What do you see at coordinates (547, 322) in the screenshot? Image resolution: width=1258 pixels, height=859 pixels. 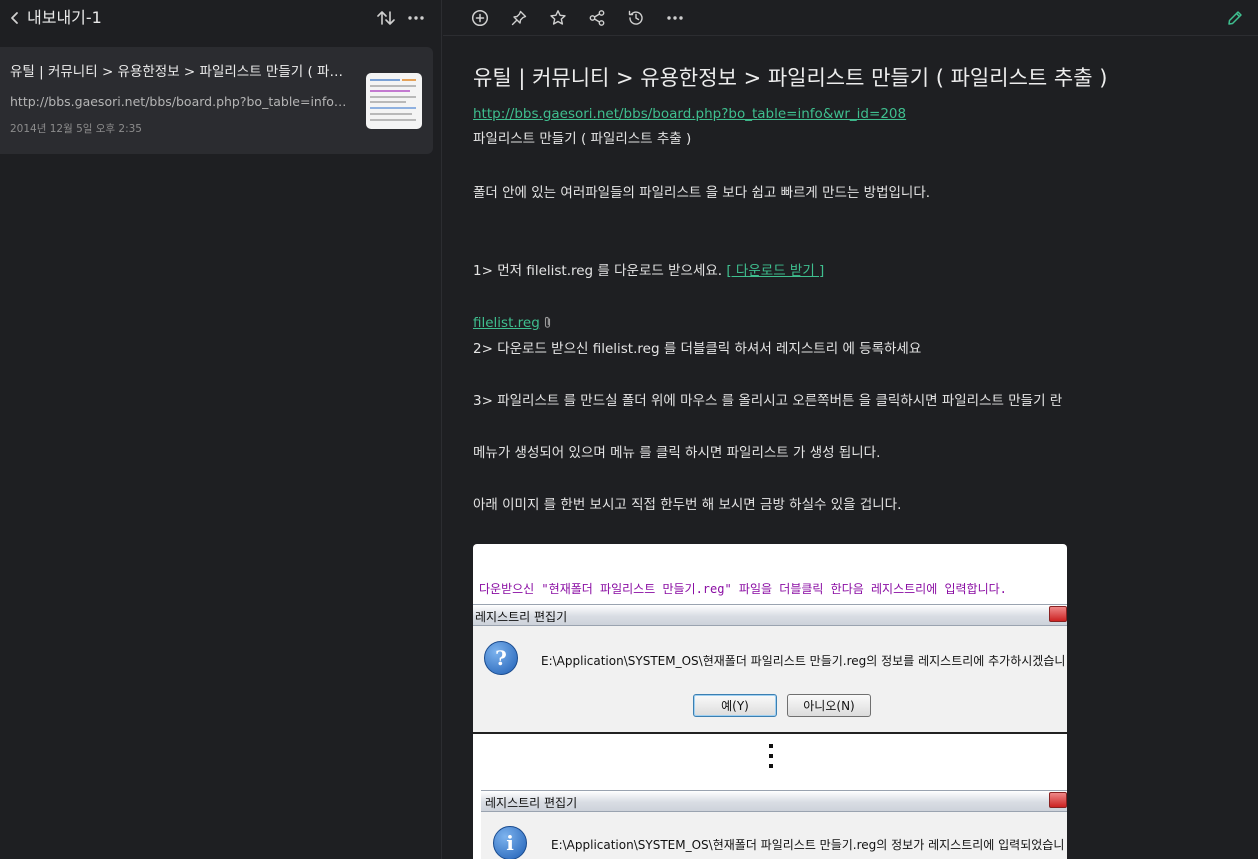 I see `paperclip-icon` at bounding box center [547, 322].